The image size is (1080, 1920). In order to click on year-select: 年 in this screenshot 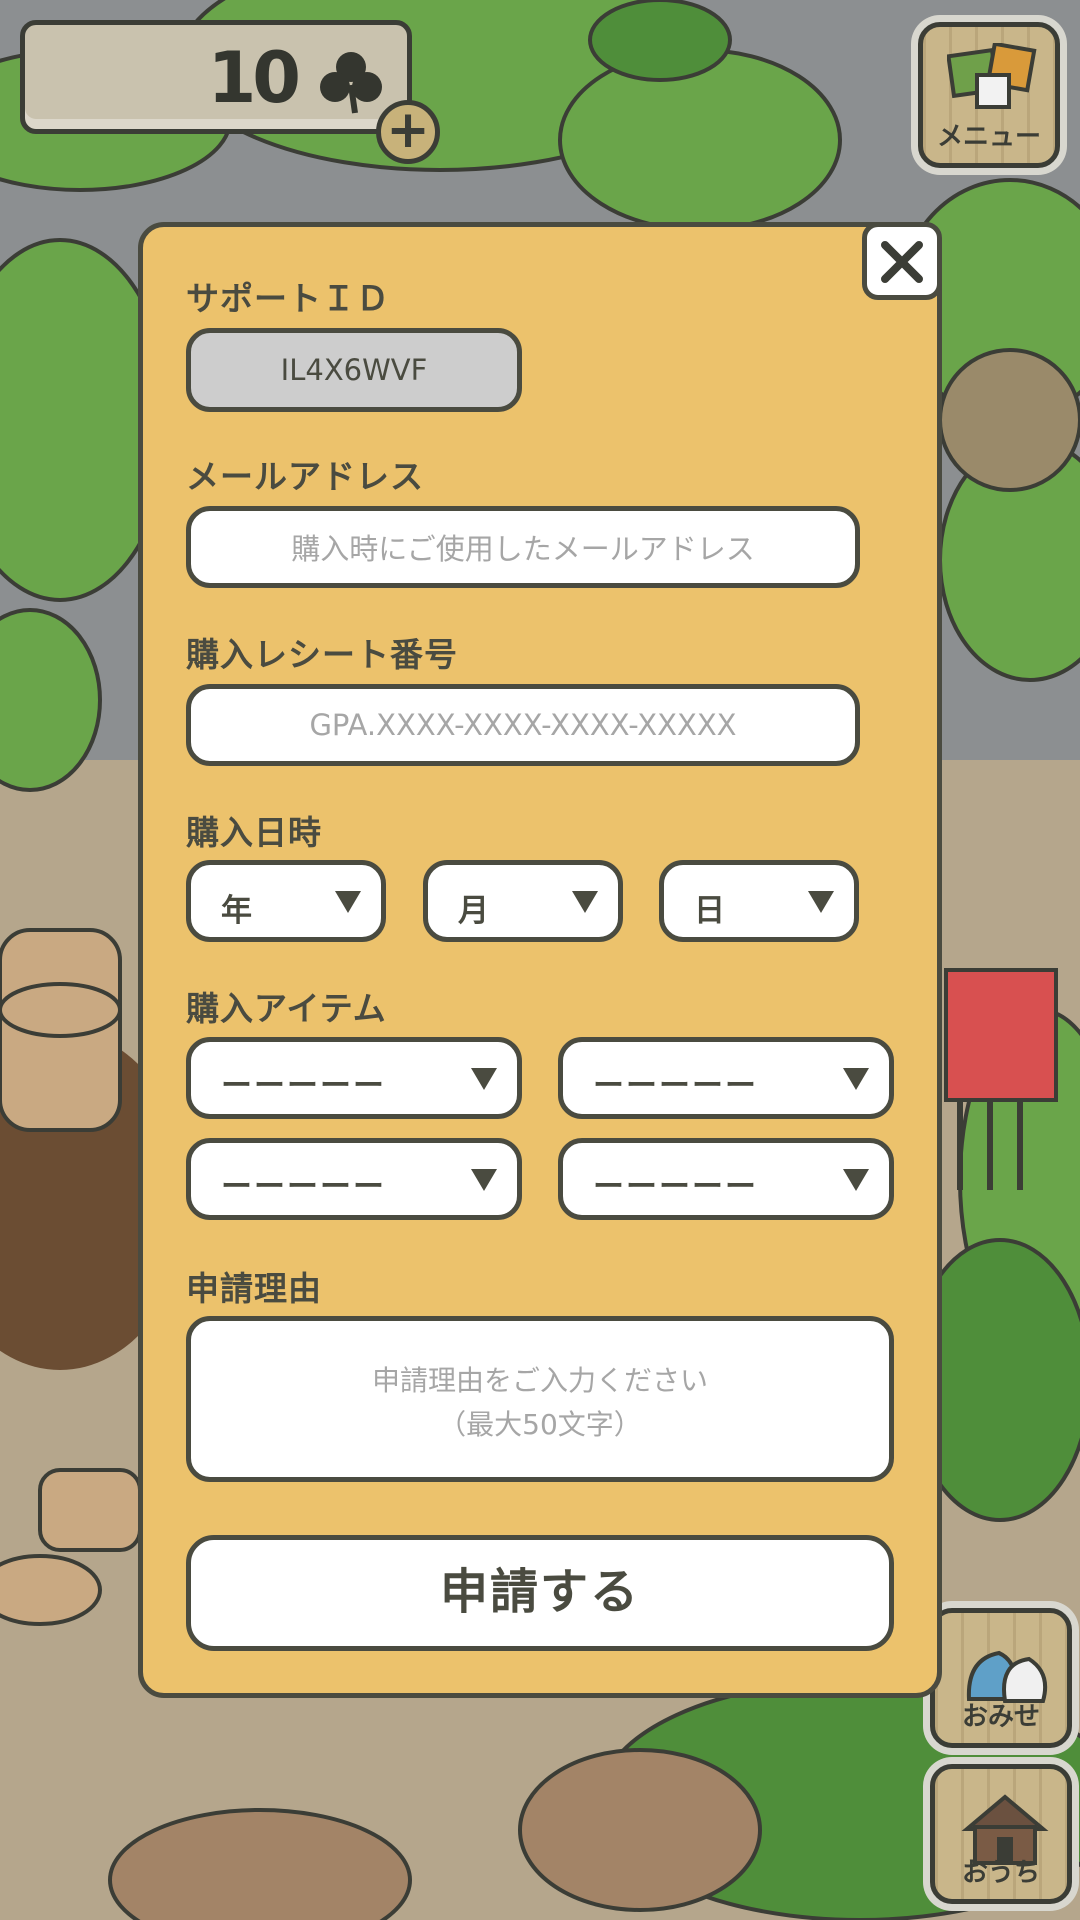, I will do `click(286, 901)`.